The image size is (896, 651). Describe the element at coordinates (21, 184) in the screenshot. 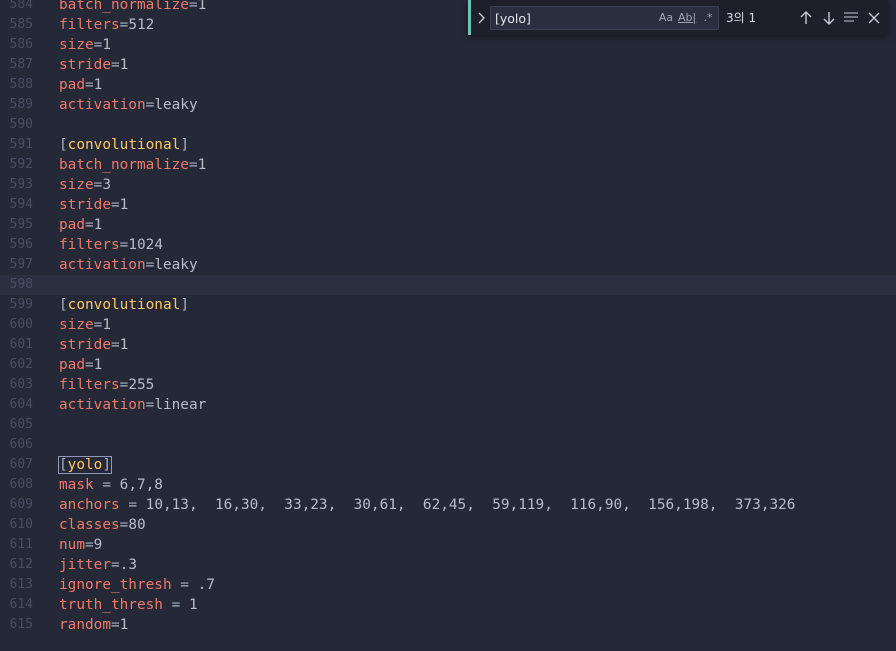

I see `line-number: 593` at that location.